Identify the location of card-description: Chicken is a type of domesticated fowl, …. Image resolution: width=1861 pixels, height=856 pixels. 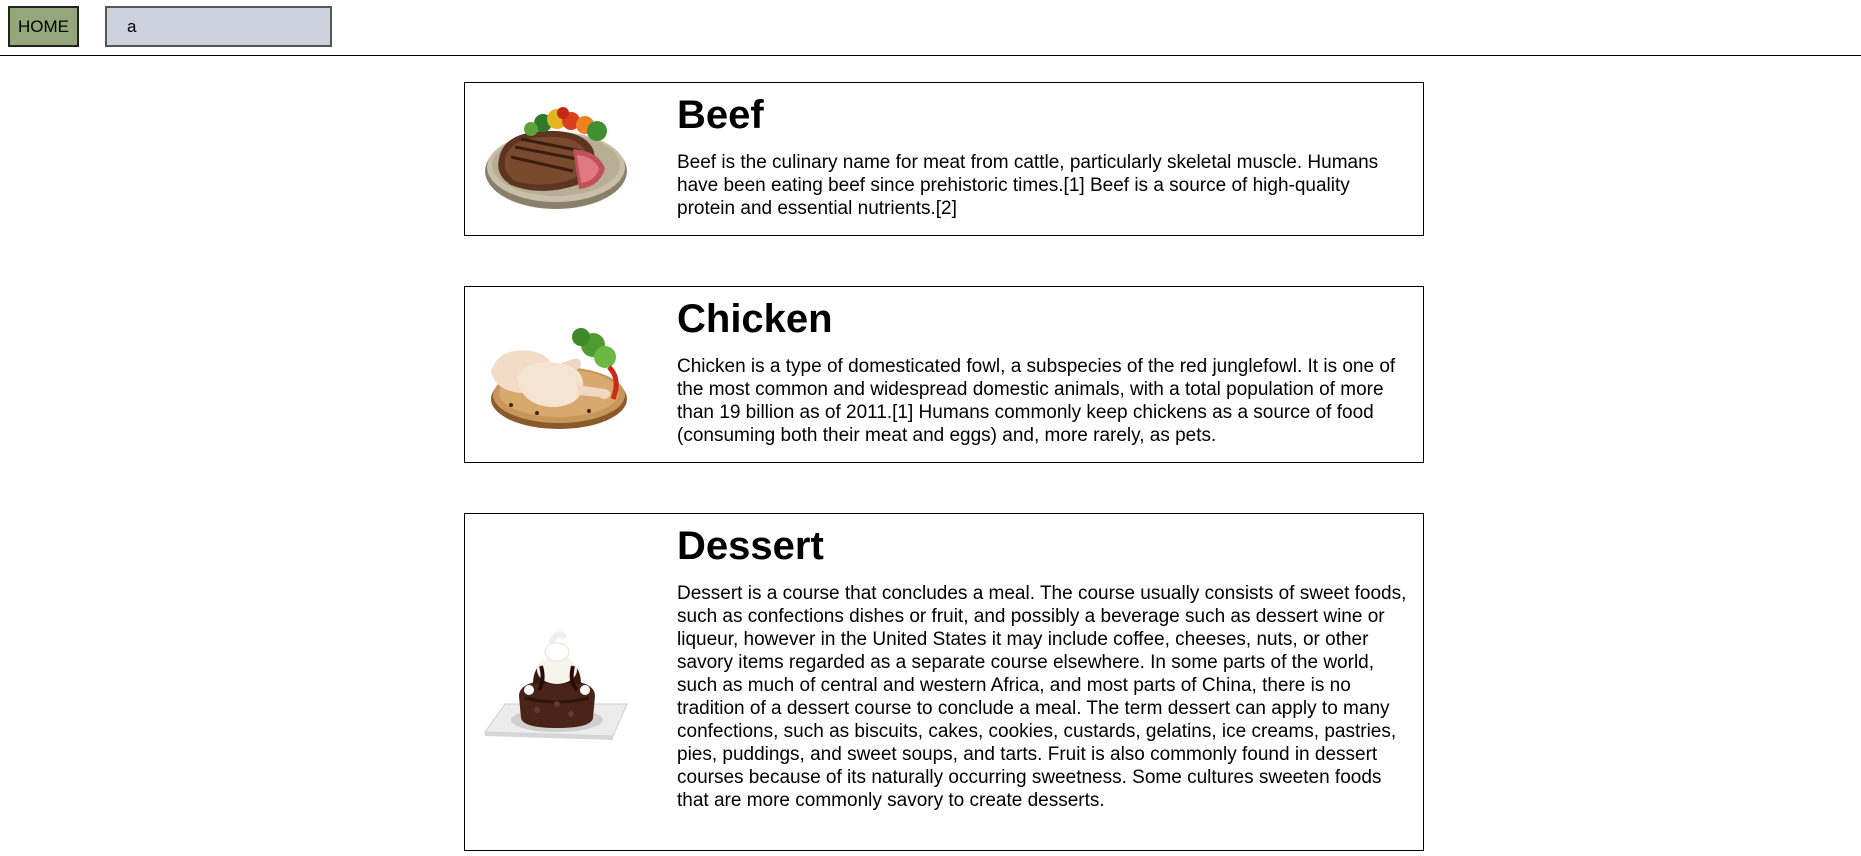
(1036, 401).